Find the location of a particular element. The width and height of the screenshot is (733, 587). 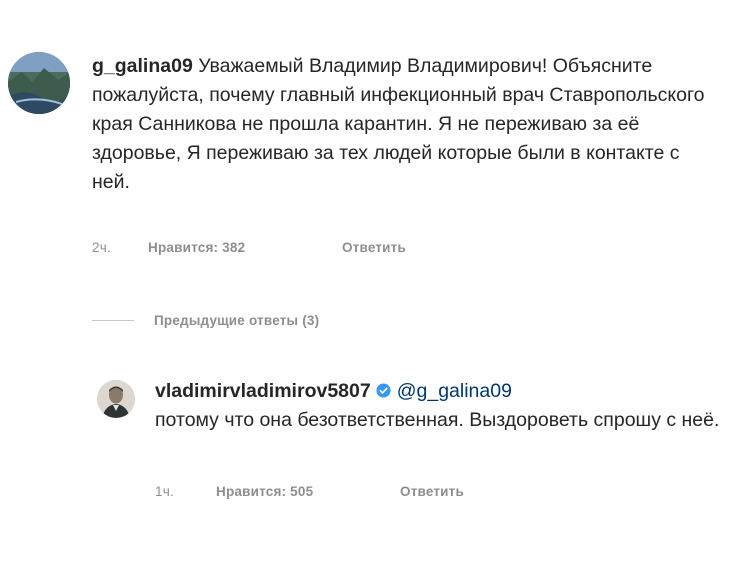

reply-mention: @g_galina09 is located at coordinates (454, 391).